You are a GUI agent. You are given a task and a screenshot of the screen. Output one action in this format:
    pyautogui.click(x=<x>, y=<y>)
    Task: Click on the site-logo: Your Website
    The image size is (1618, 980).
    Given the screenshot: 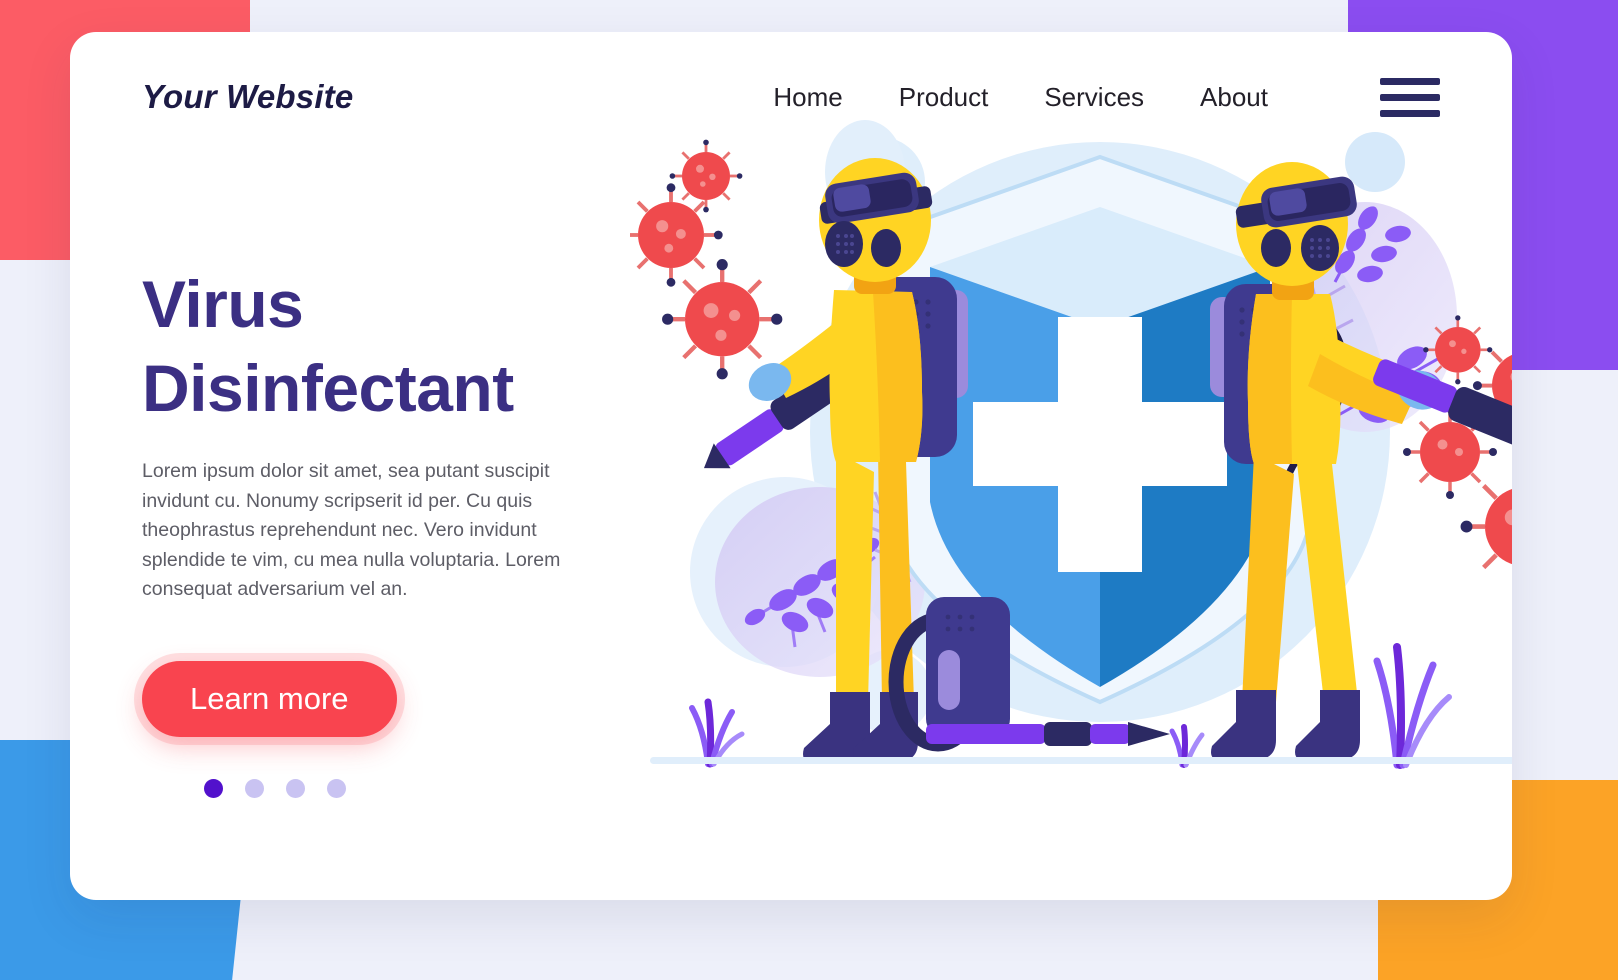 What is the action you would take?
    pyautogui.click(x=247, y=97)
    